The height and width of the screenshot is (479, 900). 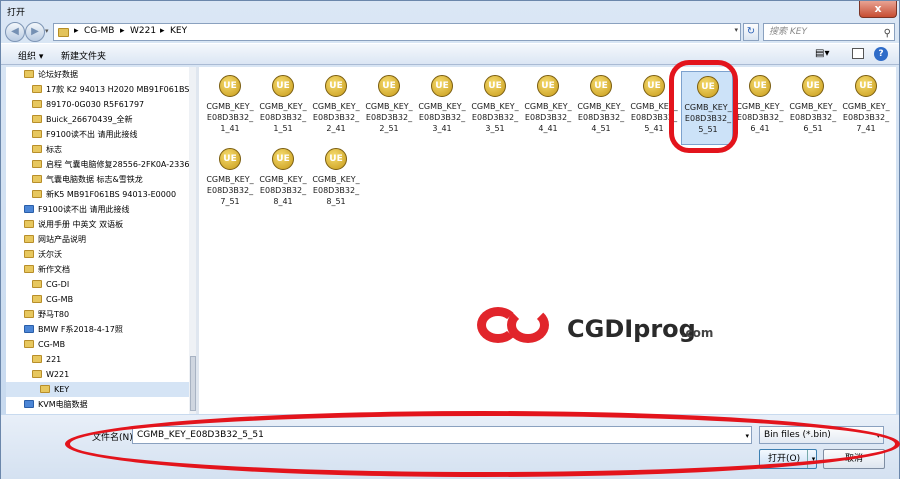 I want to click on address-dropdown-icon: ▾, so click(x=736, y=30).